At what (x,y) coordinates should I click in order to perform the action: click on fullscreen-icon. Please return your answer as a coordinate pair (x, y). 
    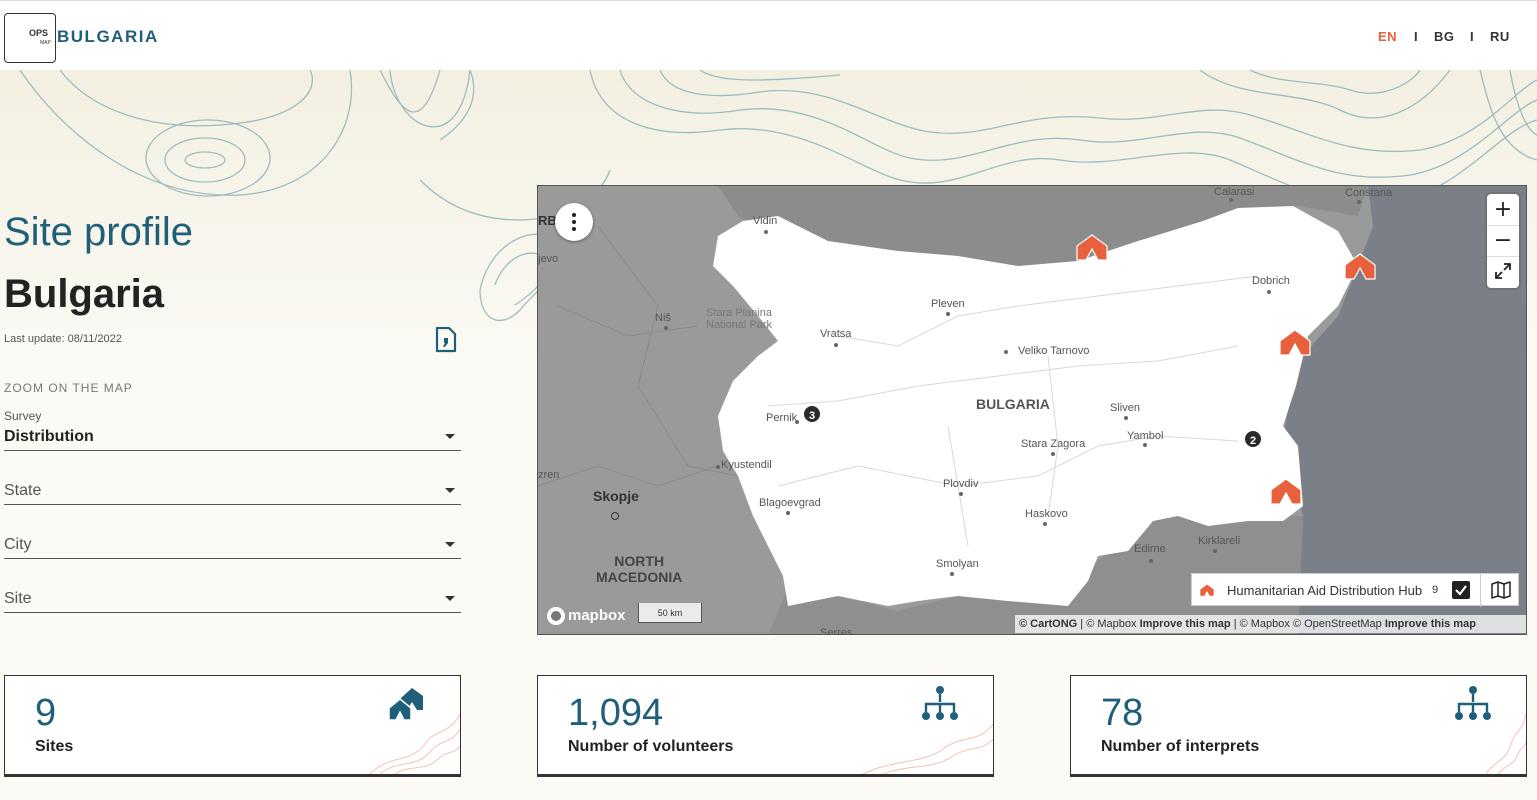
    Looking at the image, I should click on (1503, 271).